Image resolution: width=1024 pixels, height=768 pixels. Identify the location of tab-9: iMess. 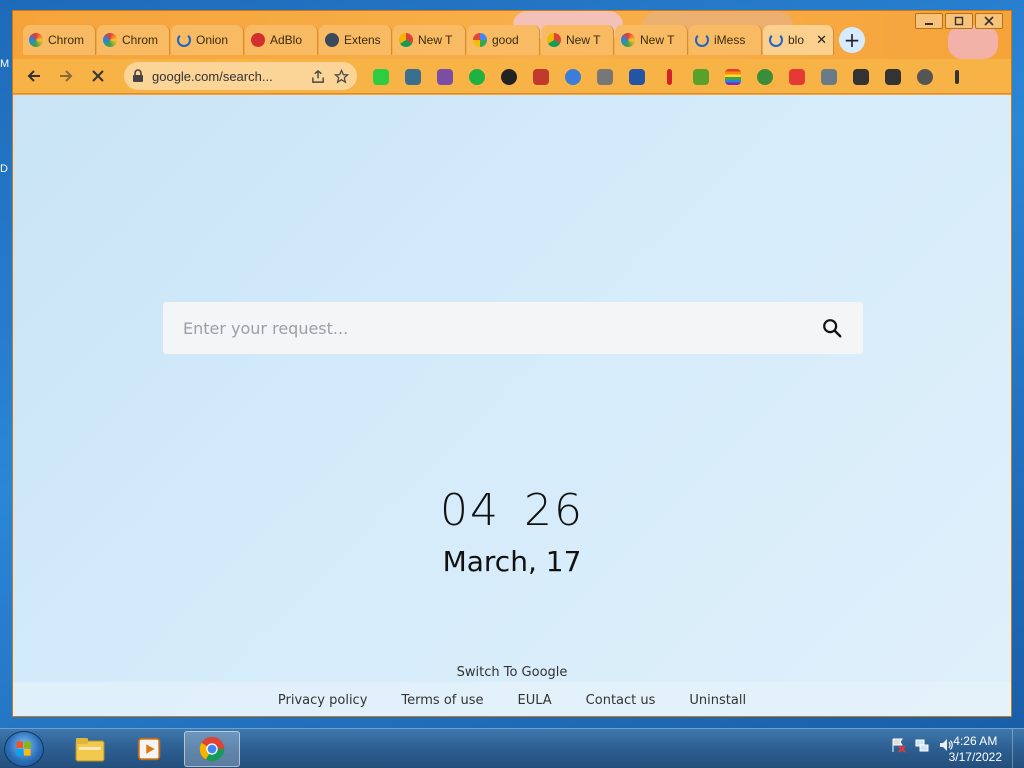
(725, 40).